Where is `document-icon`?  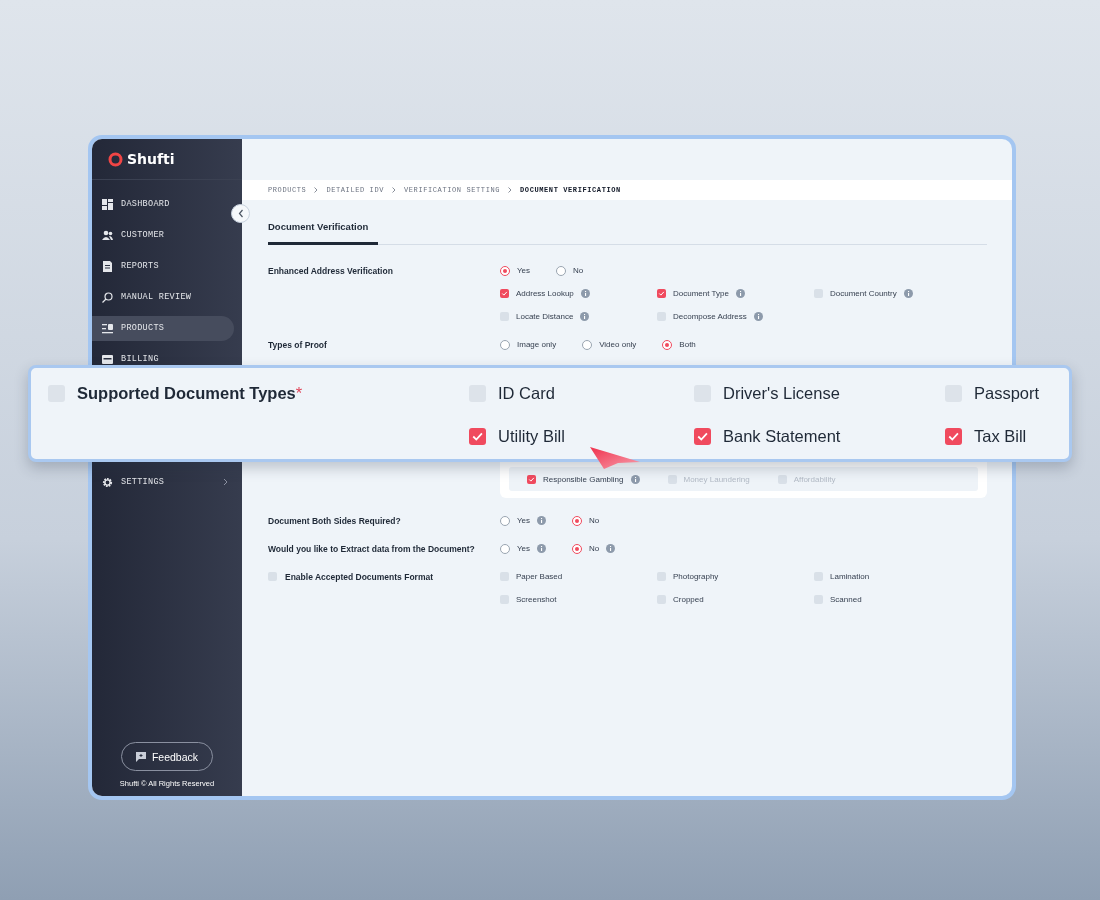 document-icon is located at coordinates (107, 266).